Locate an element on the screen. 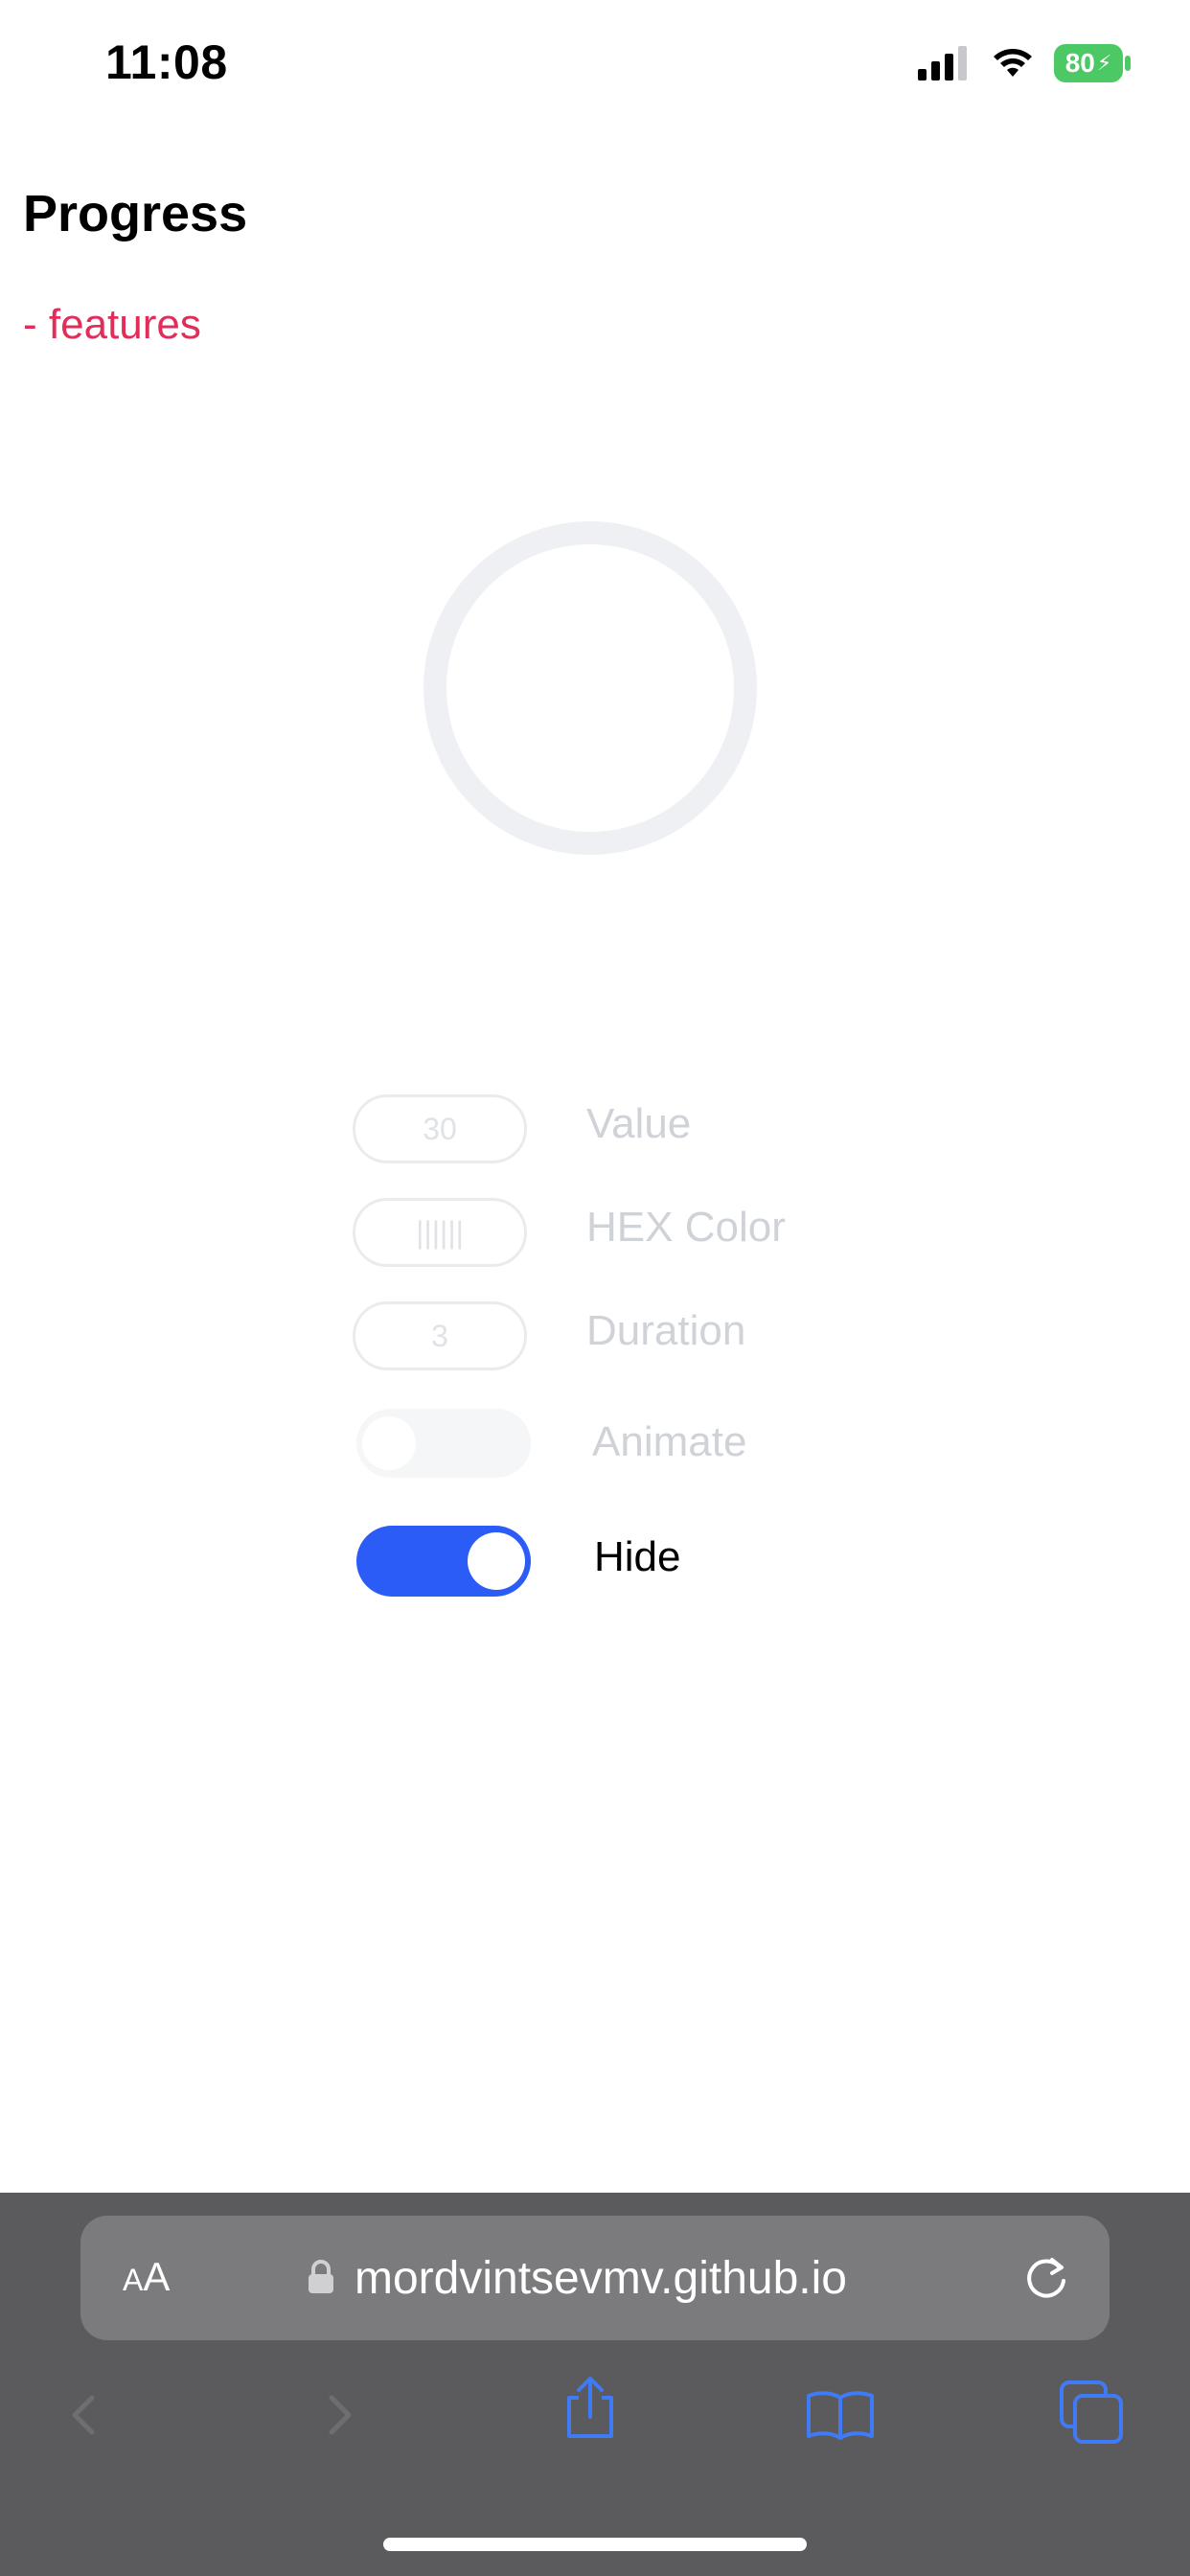  animate-label: Animate is located at coordinates (669, 1441).